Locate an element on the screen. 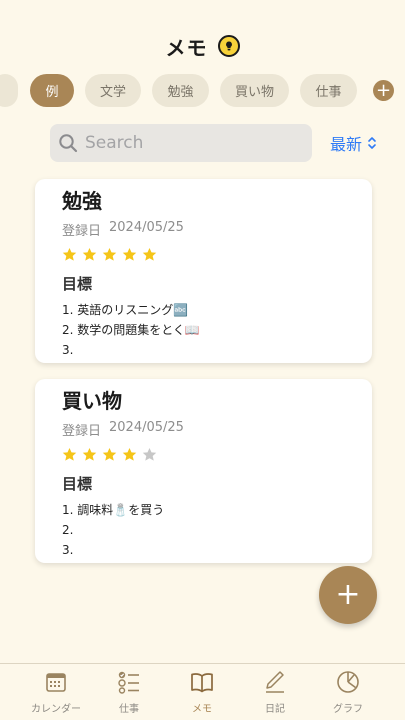 This screenshot has height=720, width=405. book-icon is located at coordinates (202, 683).